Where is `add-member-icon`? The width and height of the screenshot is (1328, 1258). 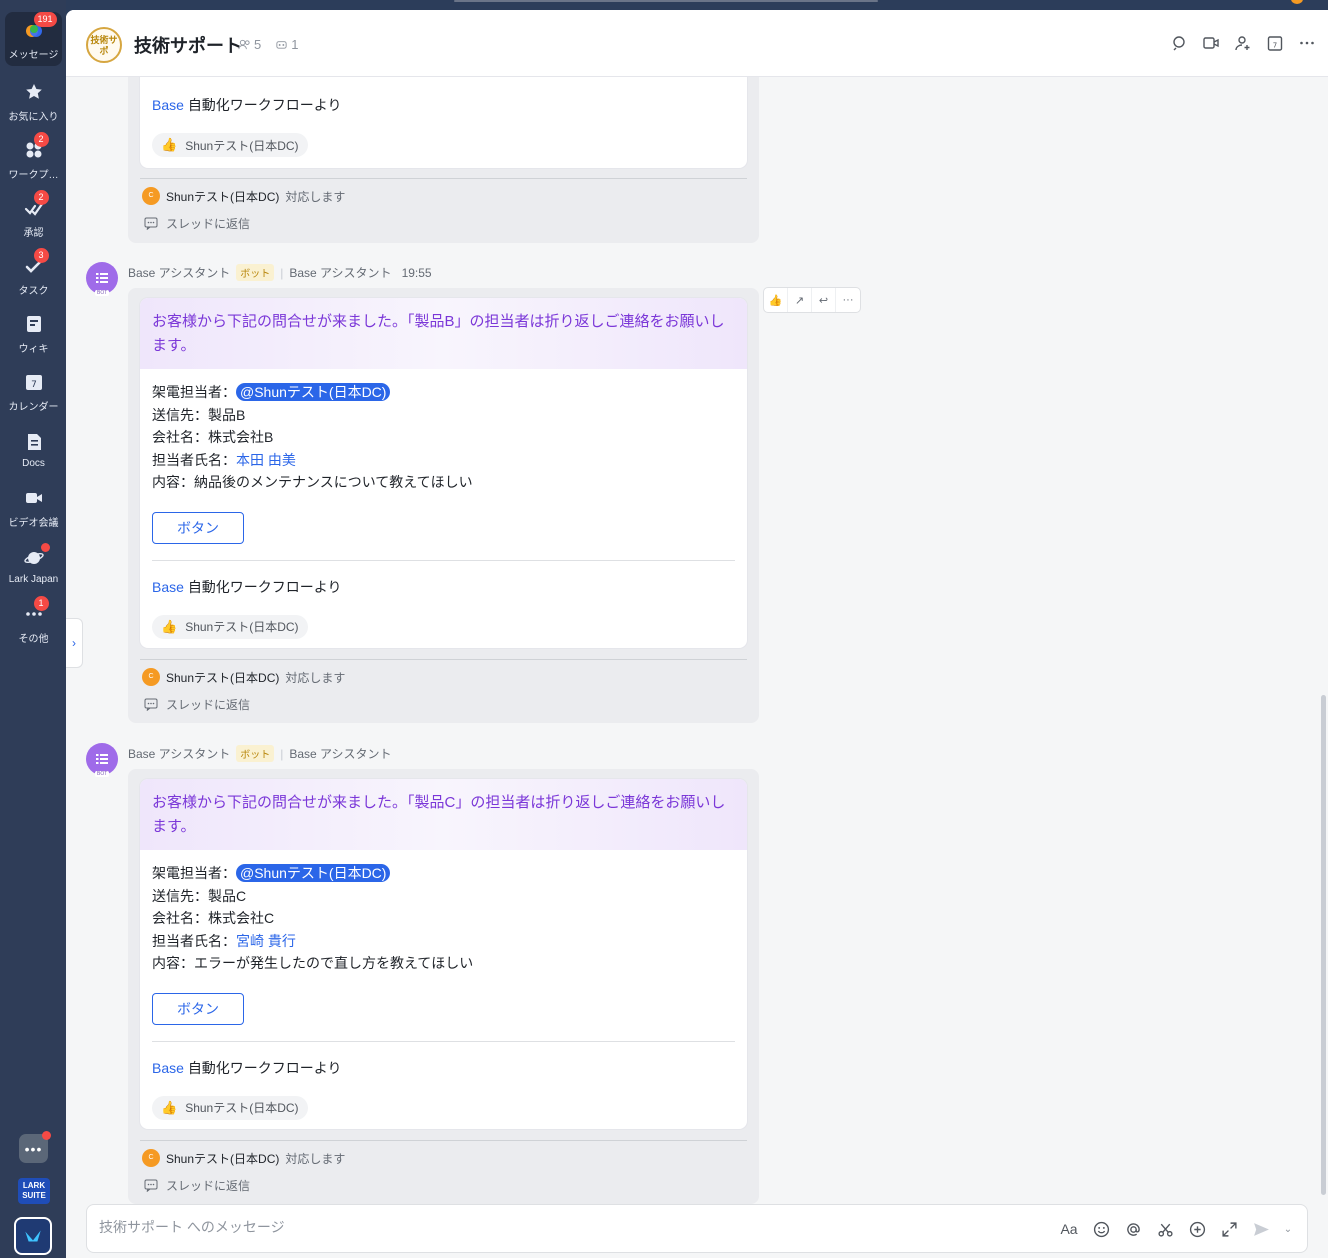 add-member-icon is located at coordinates (1243, 43).